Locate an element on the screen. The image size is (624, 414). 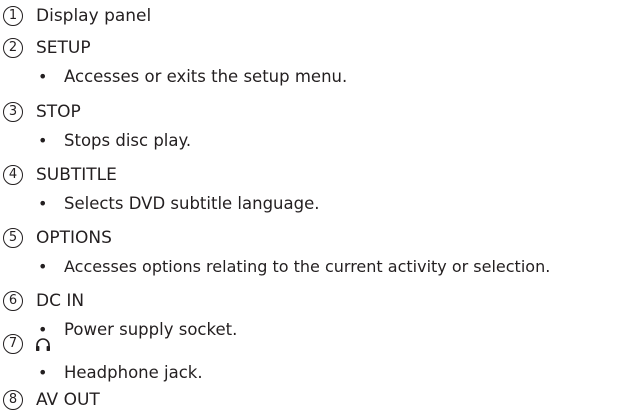
item-description: Selects DVD subtitle language. is located at coordinates (192, 203).